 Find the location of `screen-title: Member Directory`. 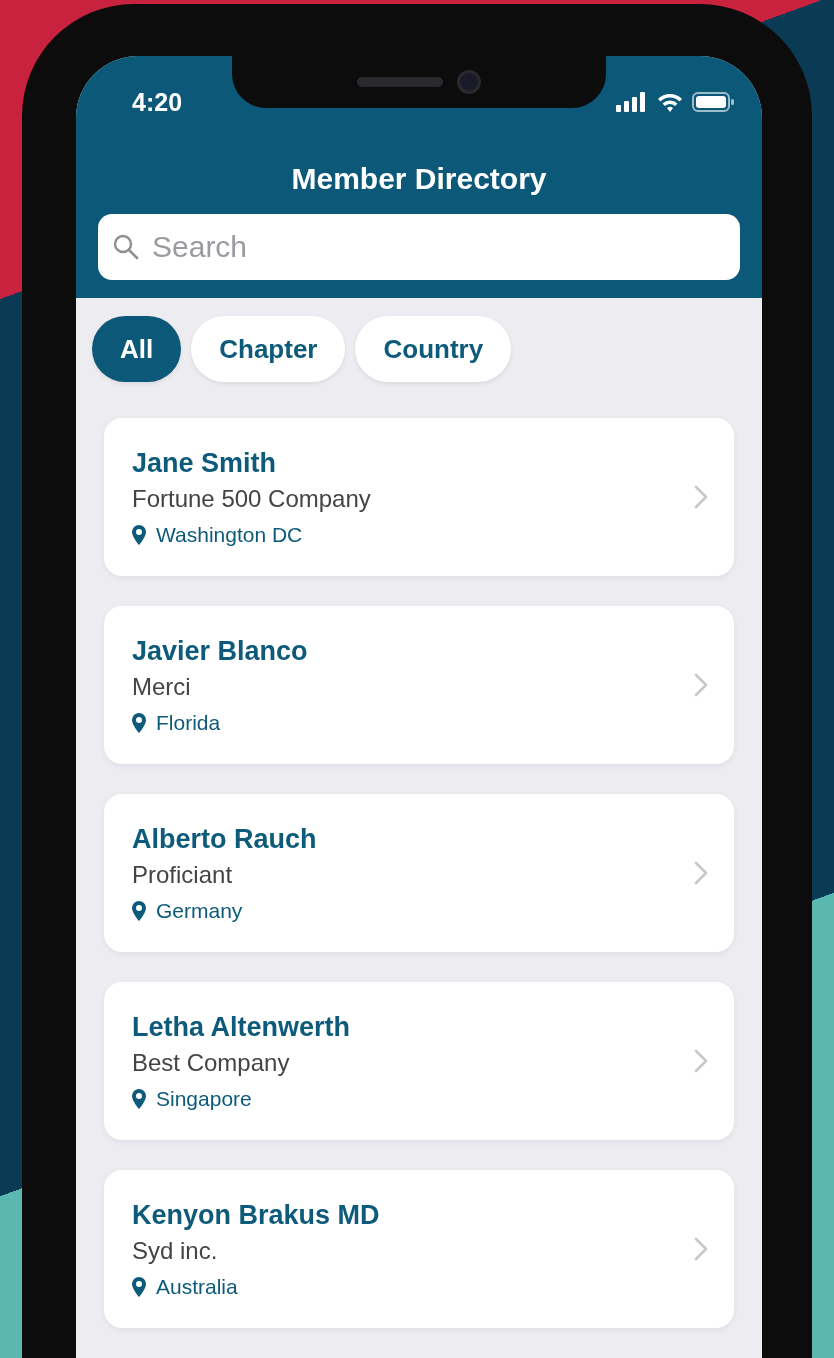

screen-title: Member Directory is located at coordinates (419, 179).